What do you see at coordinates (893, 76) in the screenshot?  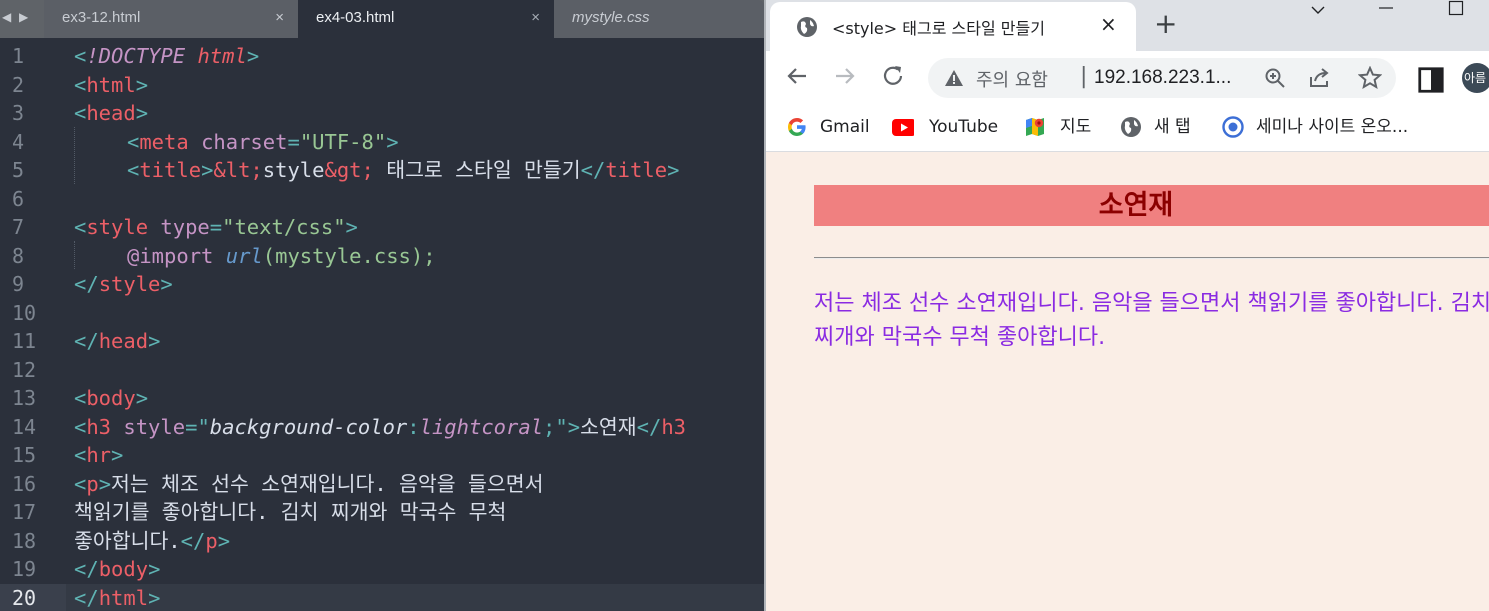 I see `reload-icon` at bounding box center [893, 76].